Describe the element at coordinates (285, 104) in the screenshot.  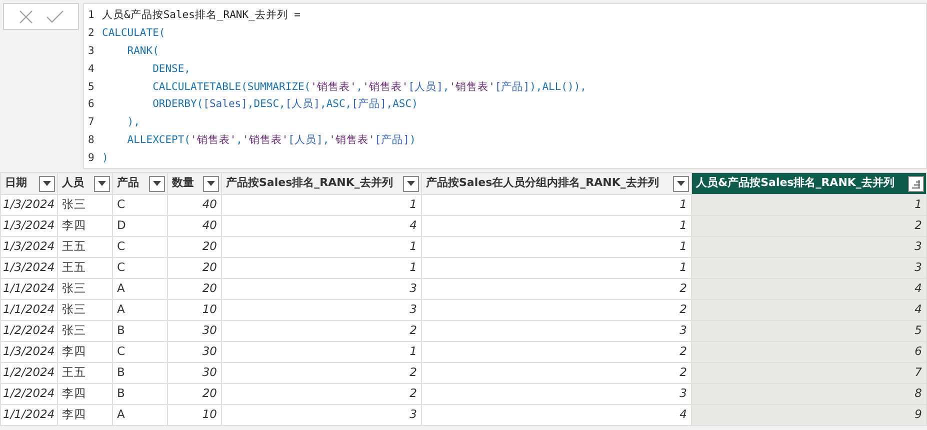
I see `code-line: ORDERBY([Sales],DESC,[人员],ASC,[产品],ASC)` at that location.